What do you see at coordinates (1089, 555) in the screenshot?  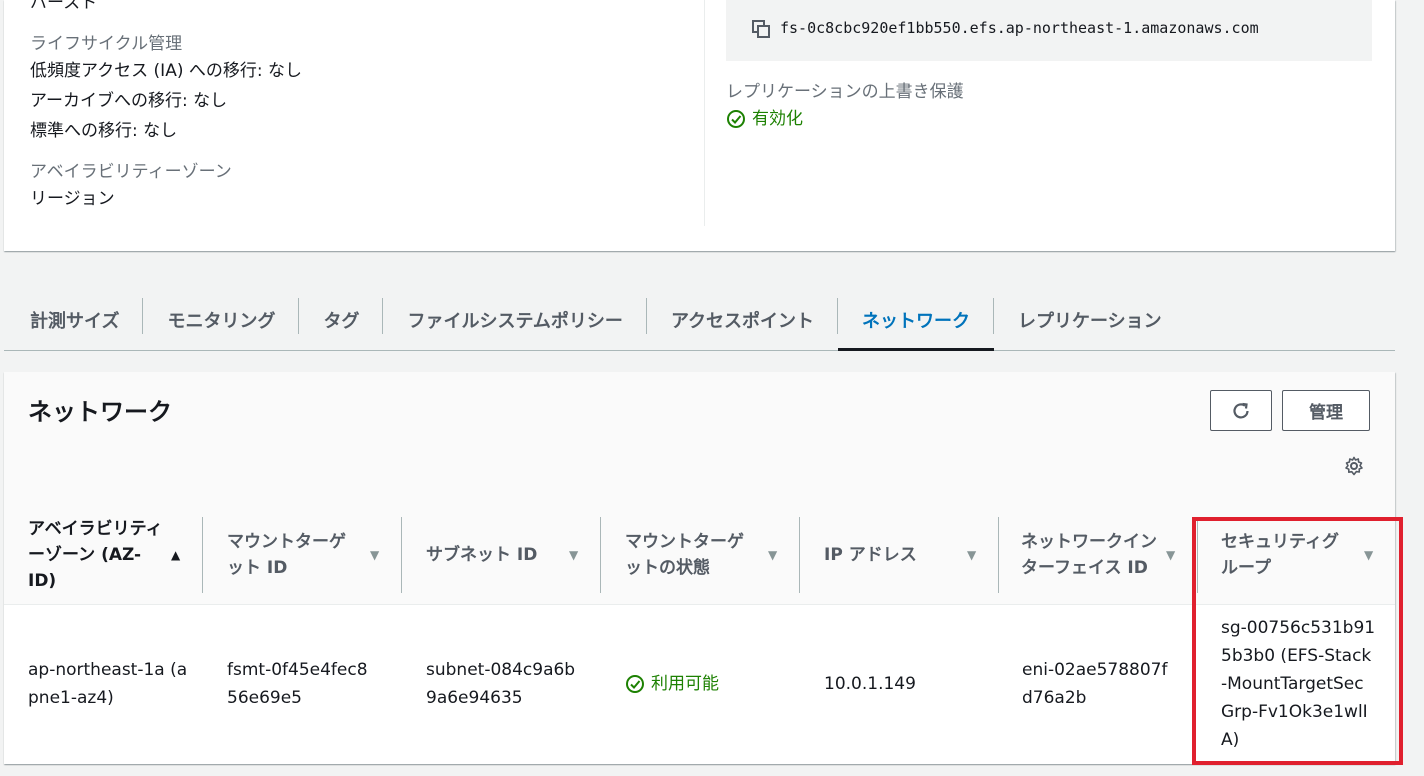 I see `column-header-label: ネットワークインターフェイス ID` at bounding box center [1089, 555].